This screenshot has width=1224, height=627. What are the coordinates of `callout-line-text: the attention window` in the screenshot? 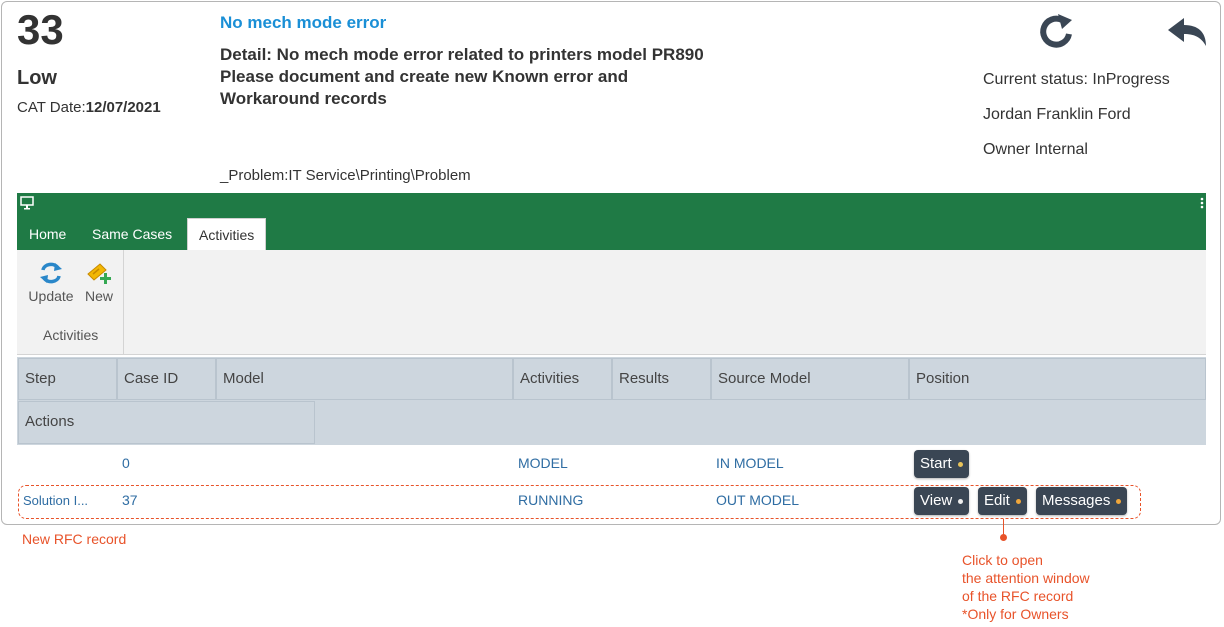 It's located at (1026, 578).